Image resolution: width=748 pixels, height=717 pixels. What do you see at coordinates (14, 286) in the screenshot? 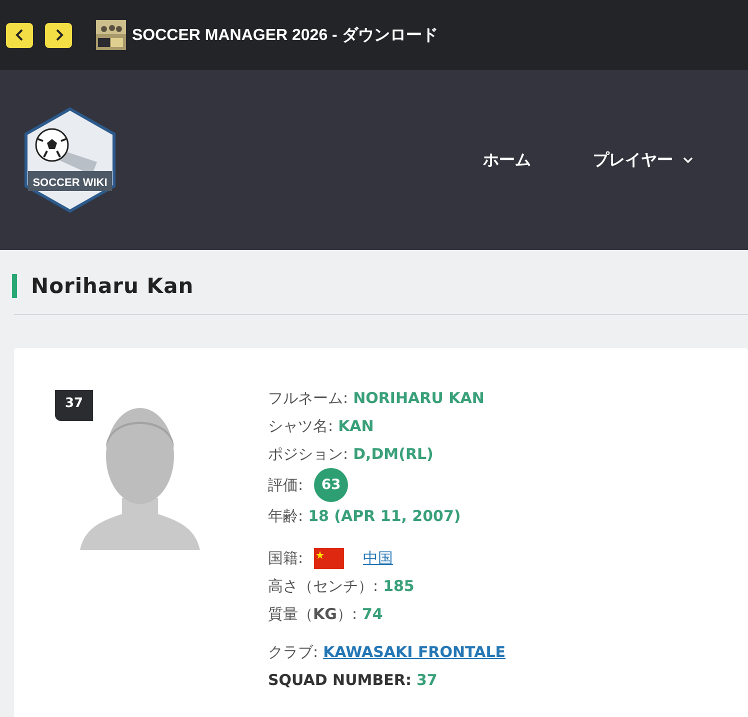
I see `title-accent-bar` at bounding box center [14, 286].